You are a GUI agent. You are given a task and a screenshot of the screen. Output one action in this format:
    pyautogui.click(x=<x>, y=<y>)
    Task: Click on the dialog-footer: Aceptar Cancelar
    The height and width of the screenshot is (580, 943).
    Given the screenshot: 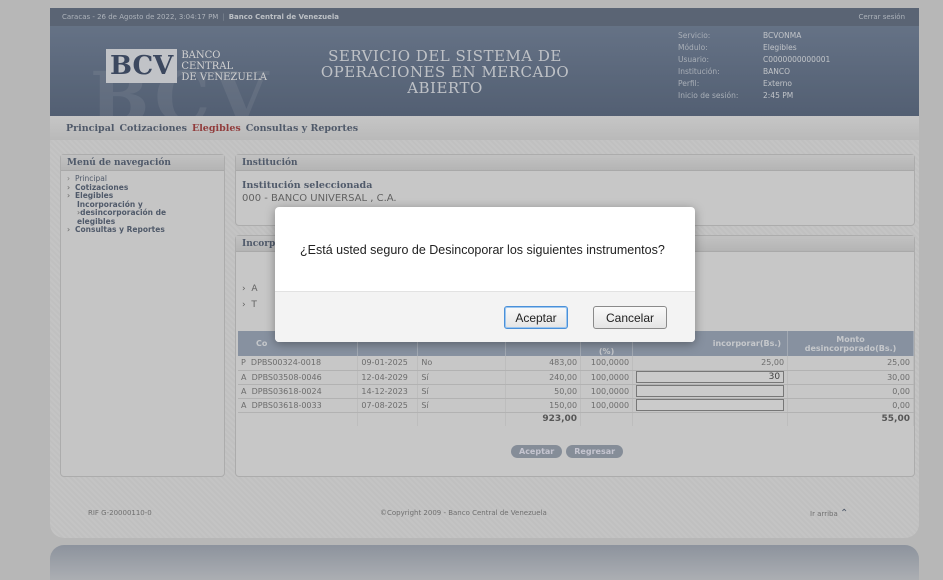 What is the action you would take?
    pyautogui.click(x=485, y=316)
    